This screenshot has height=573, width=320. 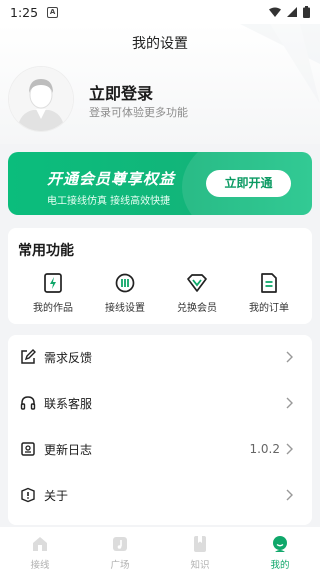 I want to click on menu-label: 更新日志, so click(x=68, y=449).